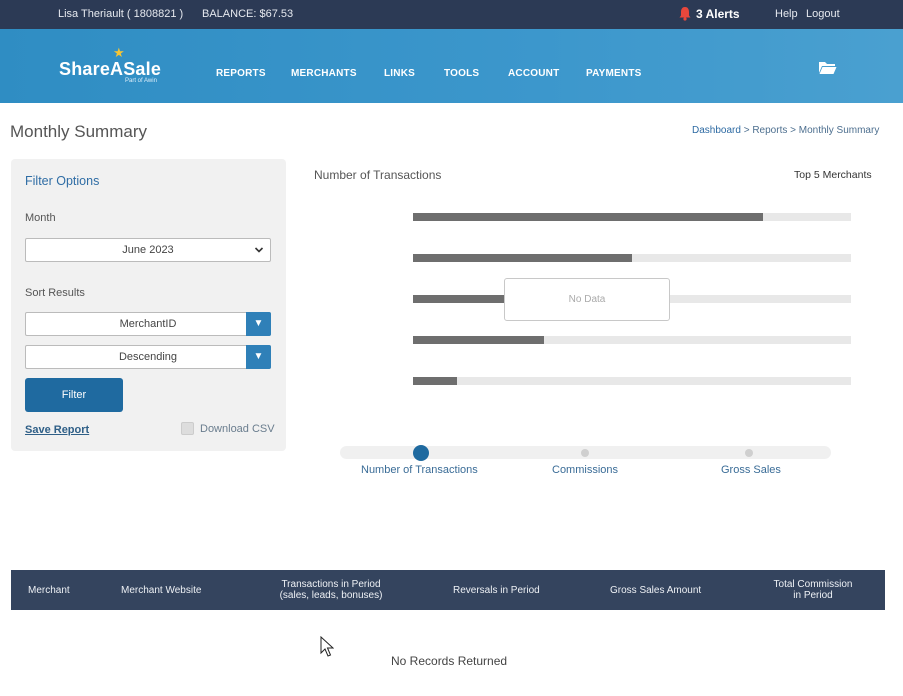 This screenshot has width=903, height=696. Describe the element at coordinates (378, 175) in the screenshot. I see `chart-title: Number of Transactions` at that location.